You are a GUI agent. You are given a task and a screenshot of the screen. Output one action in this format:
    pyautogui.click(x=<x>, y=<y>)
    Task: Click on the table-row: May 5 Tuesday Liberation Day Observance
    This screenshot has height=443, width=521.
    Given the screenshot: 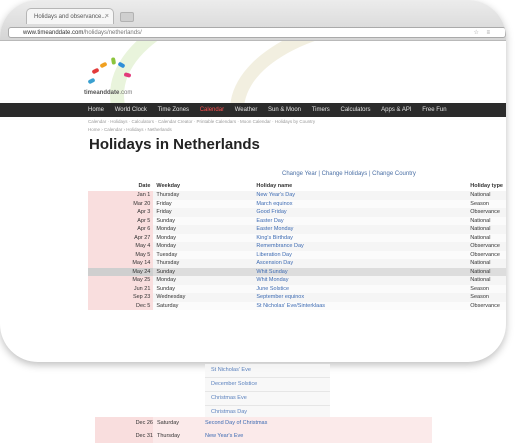 What is the action you would take?
    pyautogui.click(x=297, y=254)
    